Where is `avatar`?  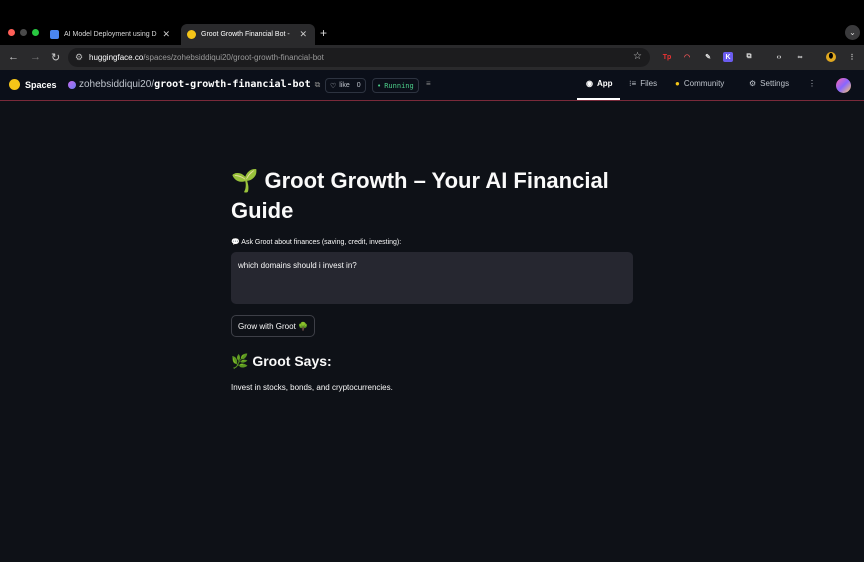
avatar is located at coordinates (843, 85).